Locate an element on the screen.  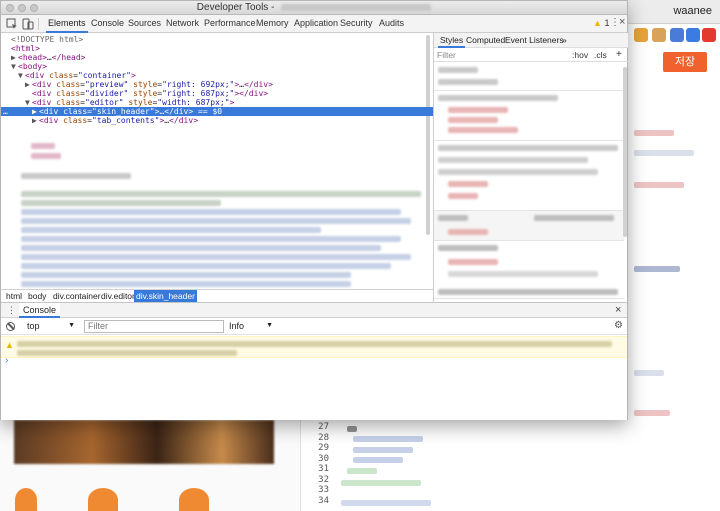
device-toolbar-icon is located at coordinates (28, 24).